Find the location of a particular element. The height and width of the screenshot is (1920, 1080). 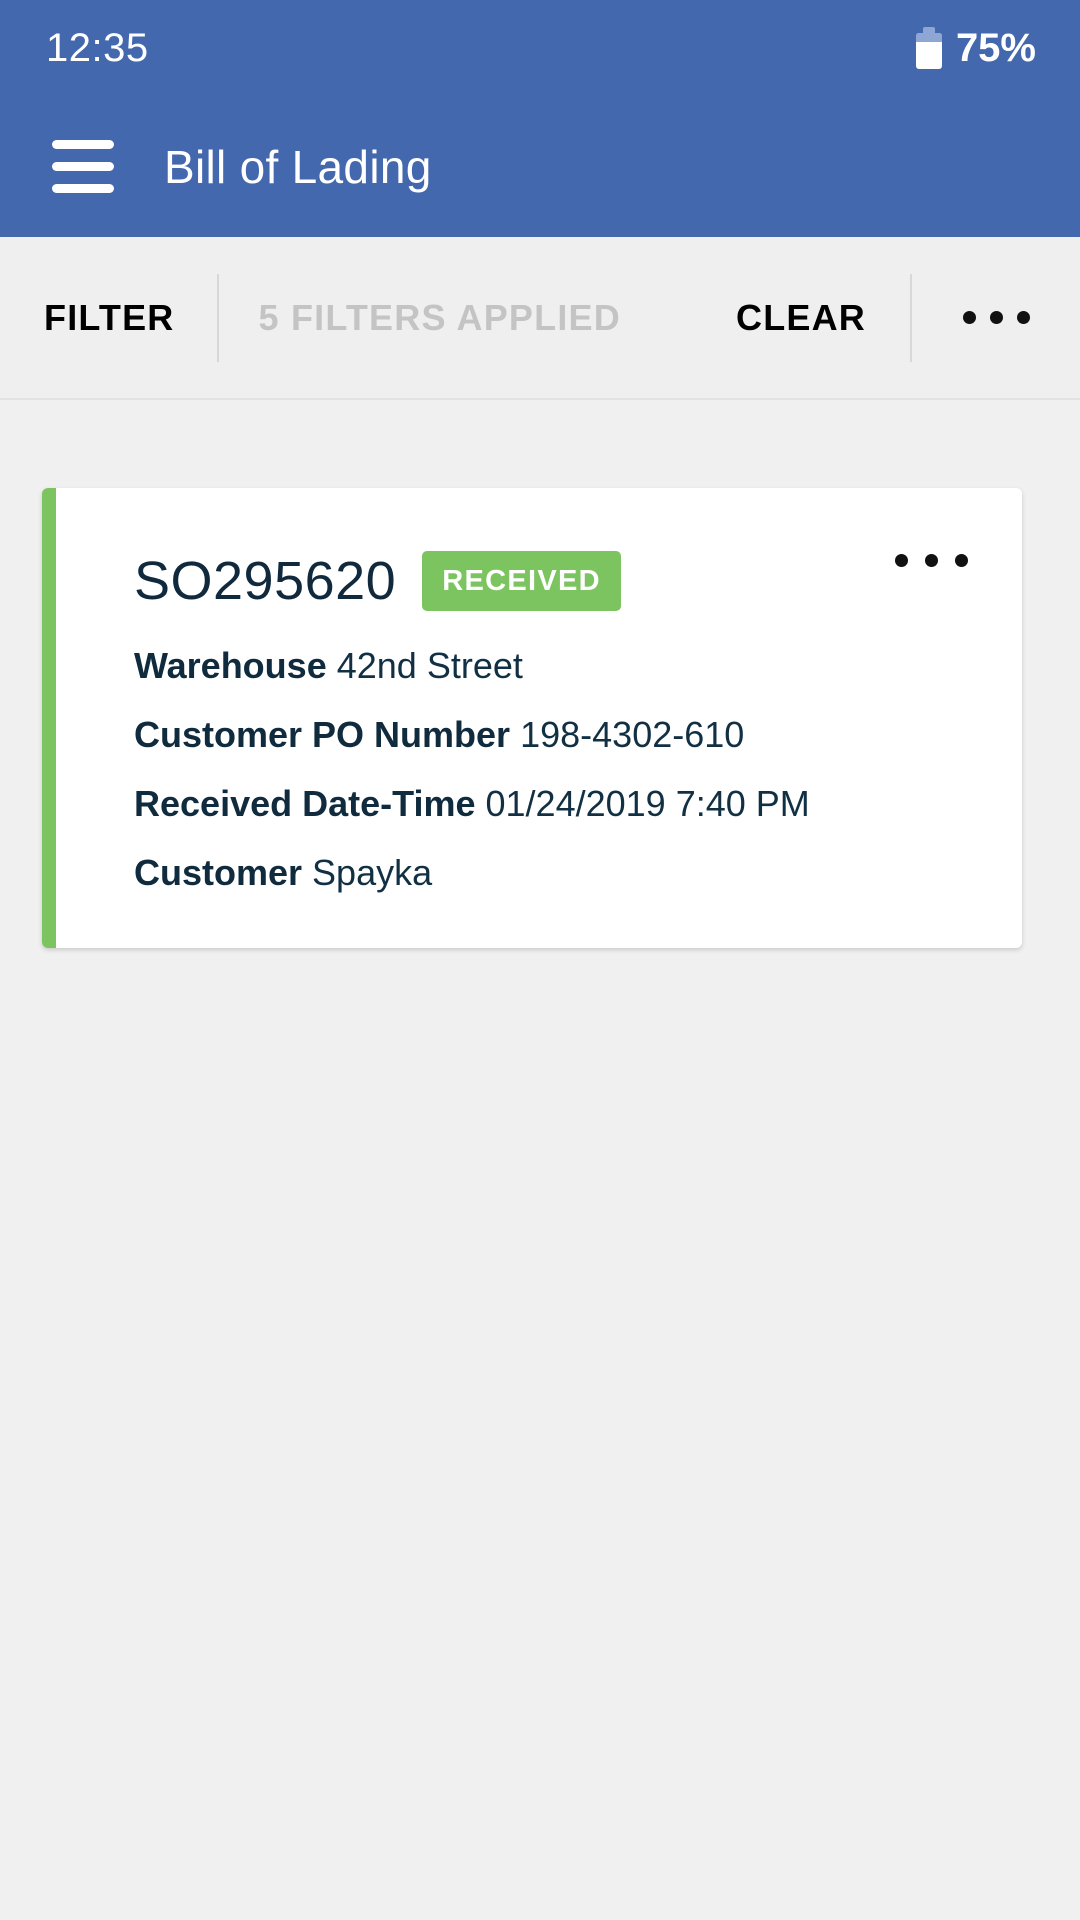

detail-value: 198-4302-610 is located at coordinates (632, 734).